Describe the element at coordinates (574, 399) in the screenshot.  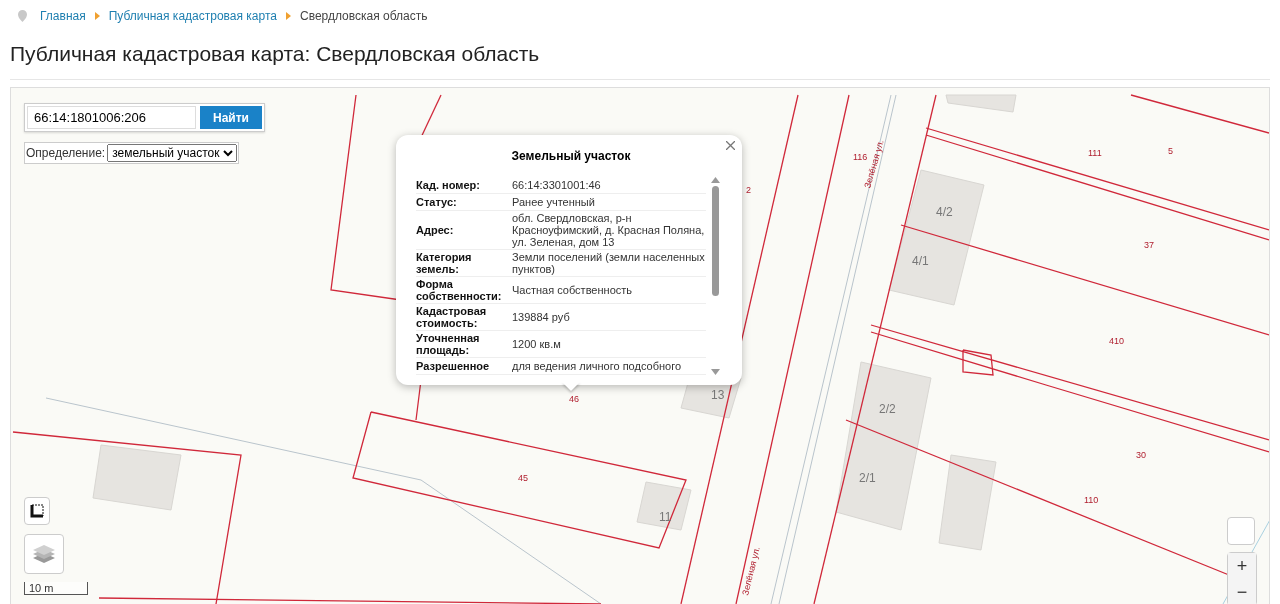
I see `parcel-number: 46` at that location.